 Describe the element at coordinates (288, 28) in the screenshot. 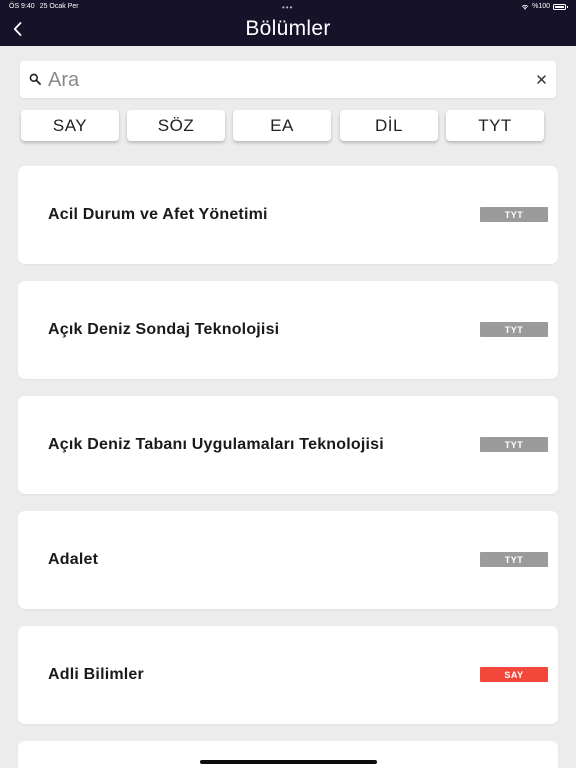

I see `page-title: Bölümler` at that location.